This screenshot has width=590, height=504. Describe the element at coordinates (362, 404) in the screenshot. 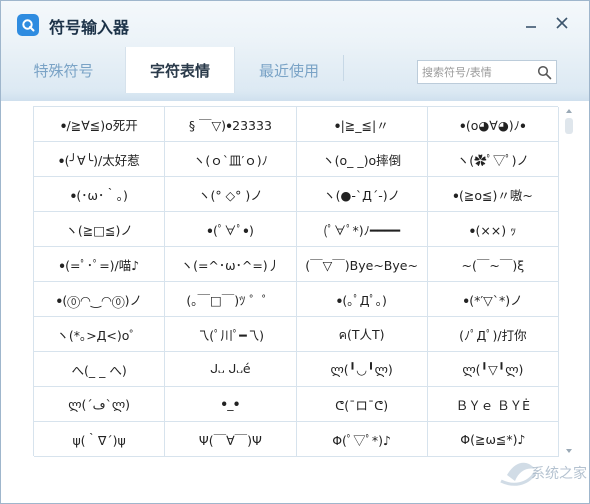

I see `emoticon-cell: ᕦ(¯ロ¯ᕦ)` at that location.